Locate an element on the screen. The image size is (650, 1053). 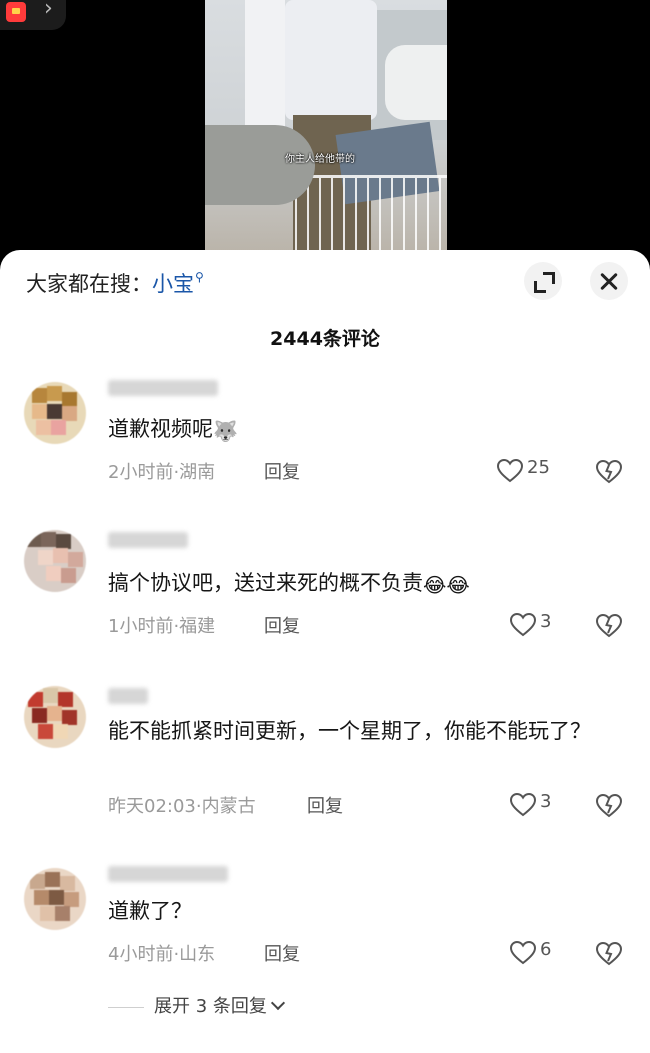
comment-meta: 昨天02:03·内蒙古 is located at coordinates (182, 806).